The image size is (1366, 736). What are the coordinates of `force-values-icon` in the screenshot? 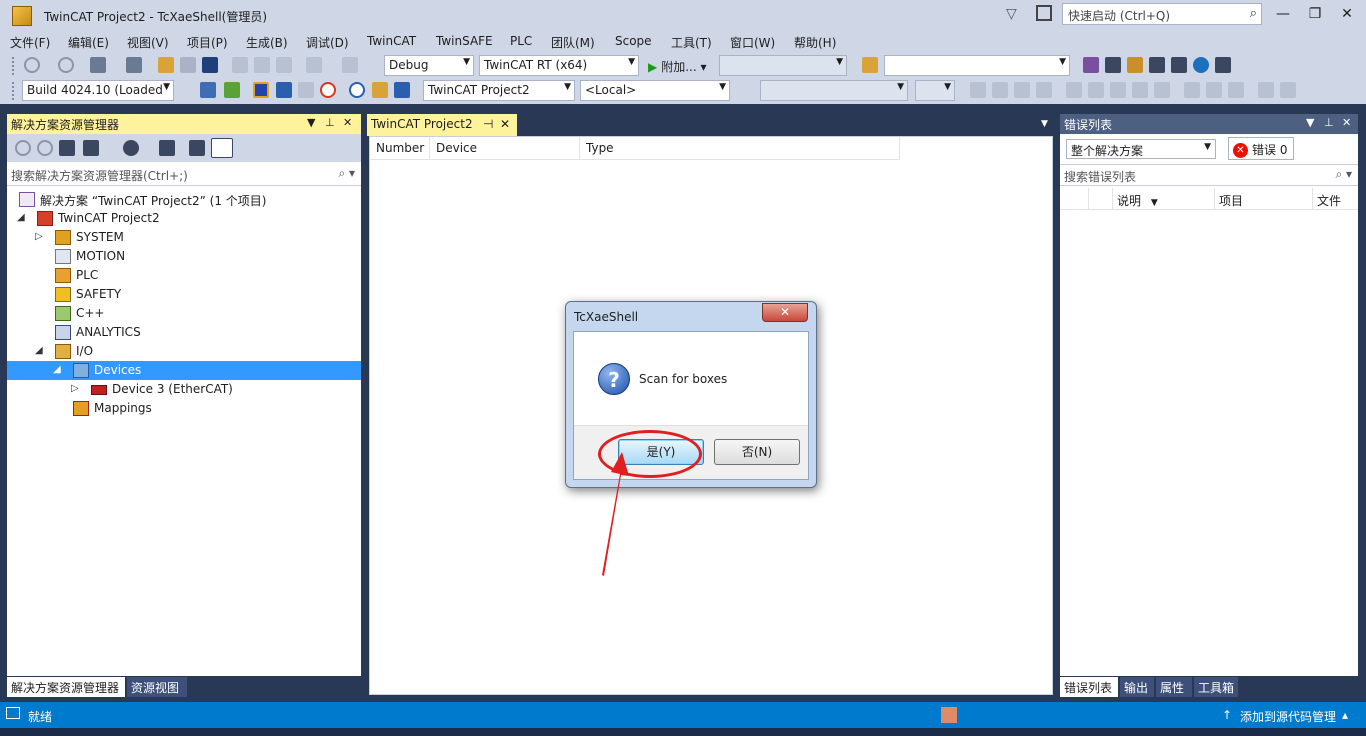 It's located at (1192, 90).